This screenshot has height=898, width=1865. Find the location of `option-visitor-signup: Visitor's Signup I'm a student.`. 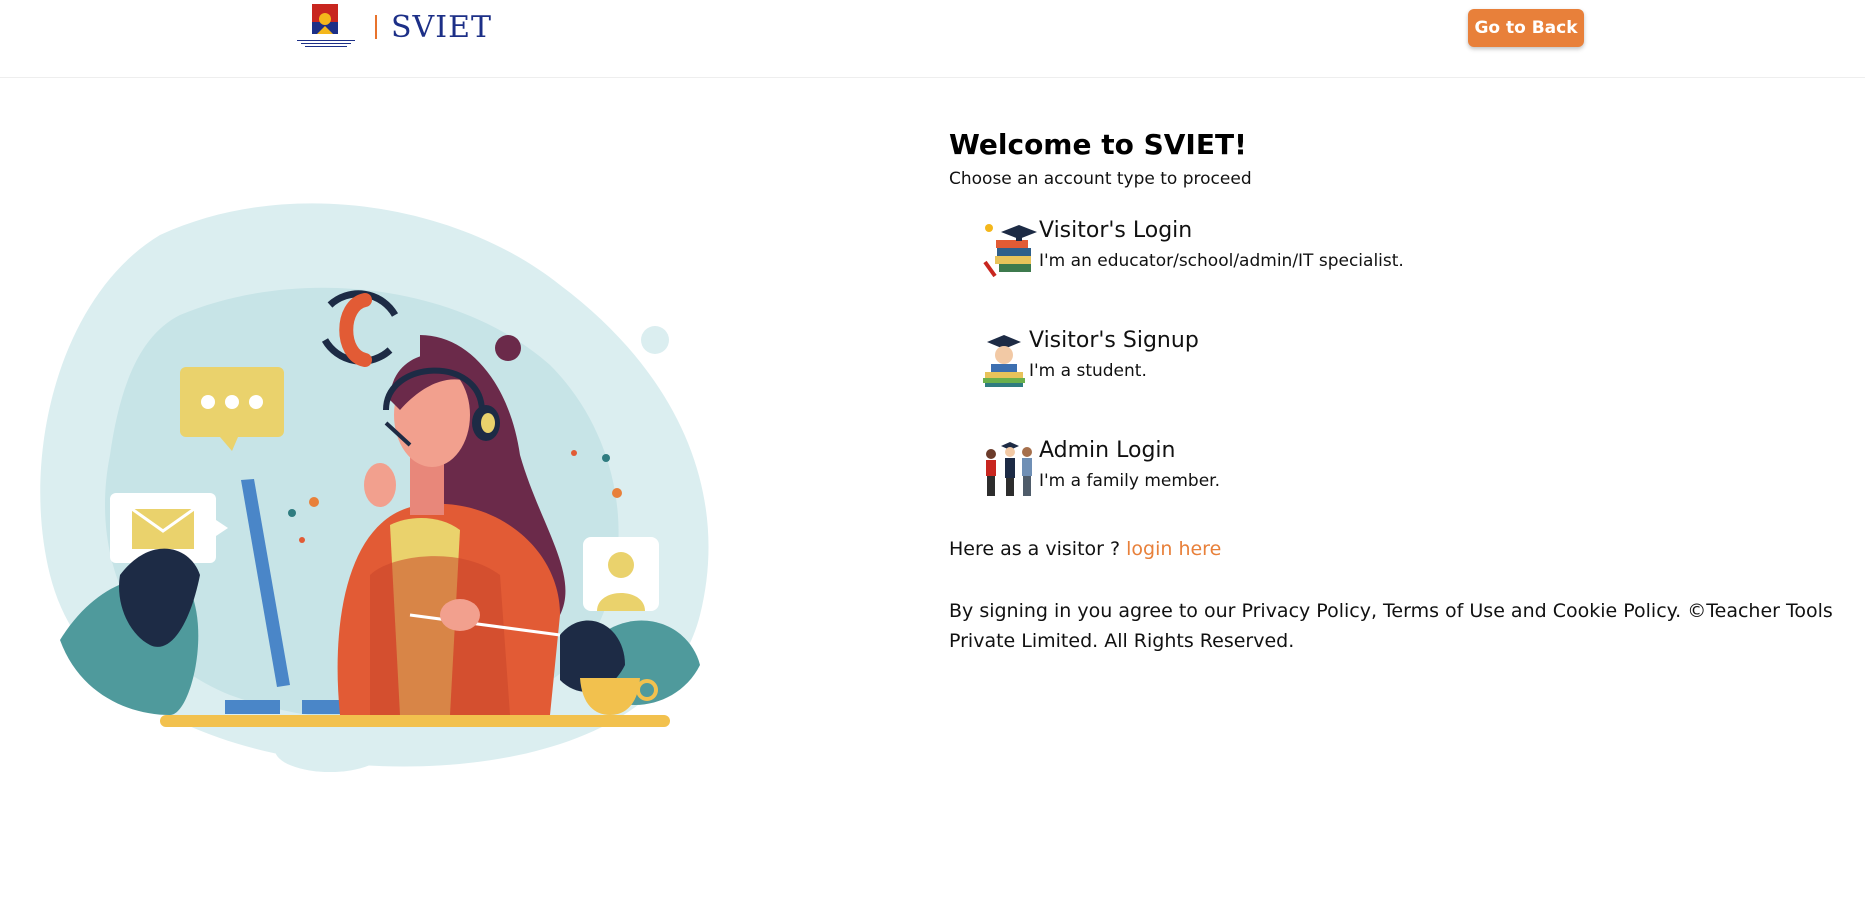

option-visitor-signup: Visitor's Signup I'm a student. is located at coordinates (1089, 359).